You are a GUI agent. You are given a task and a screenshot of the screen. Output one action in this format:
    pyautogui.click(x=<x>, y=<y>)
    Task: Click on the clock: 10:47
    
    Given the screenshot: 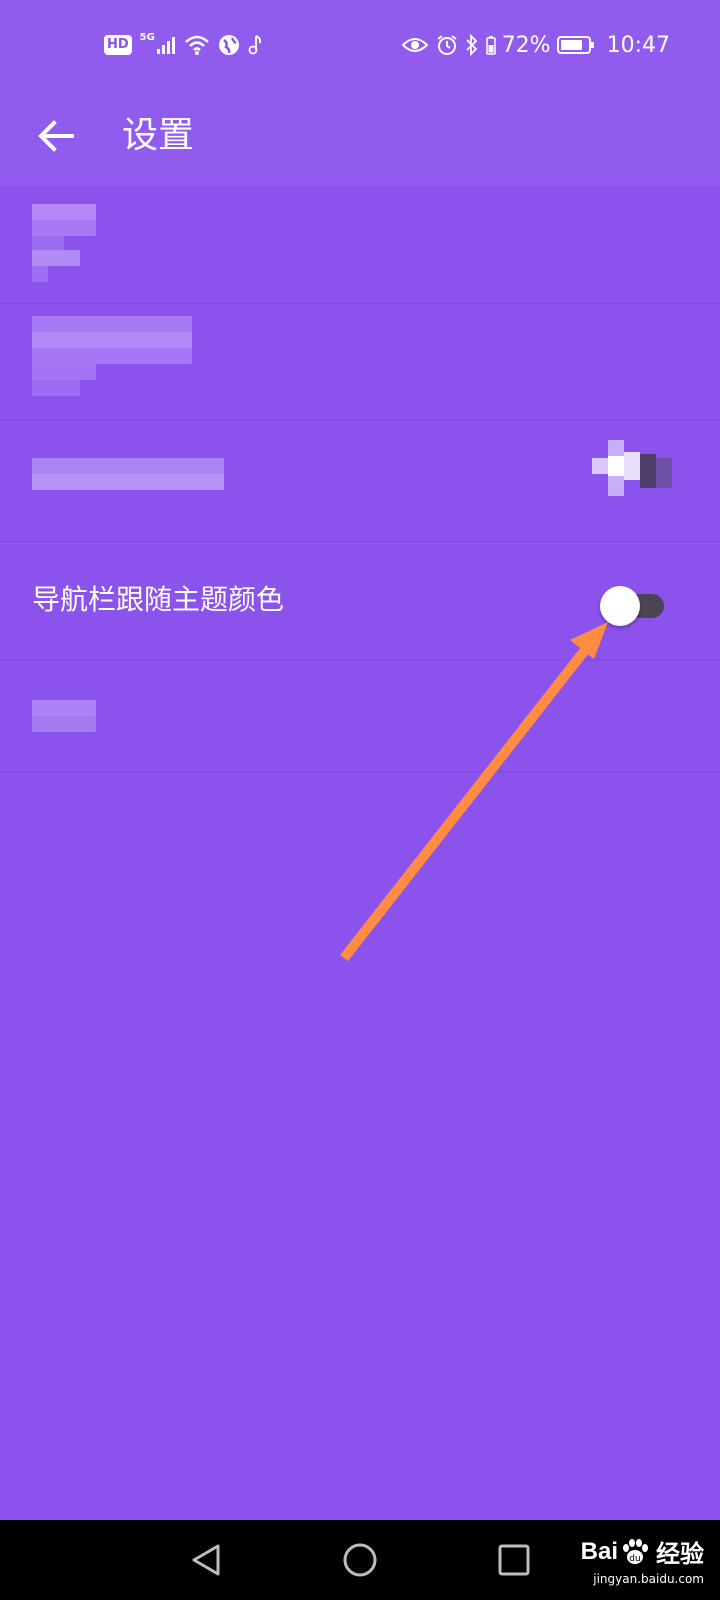 What is the action you would take?
    pyautogui.click(x=638, y=45)
    